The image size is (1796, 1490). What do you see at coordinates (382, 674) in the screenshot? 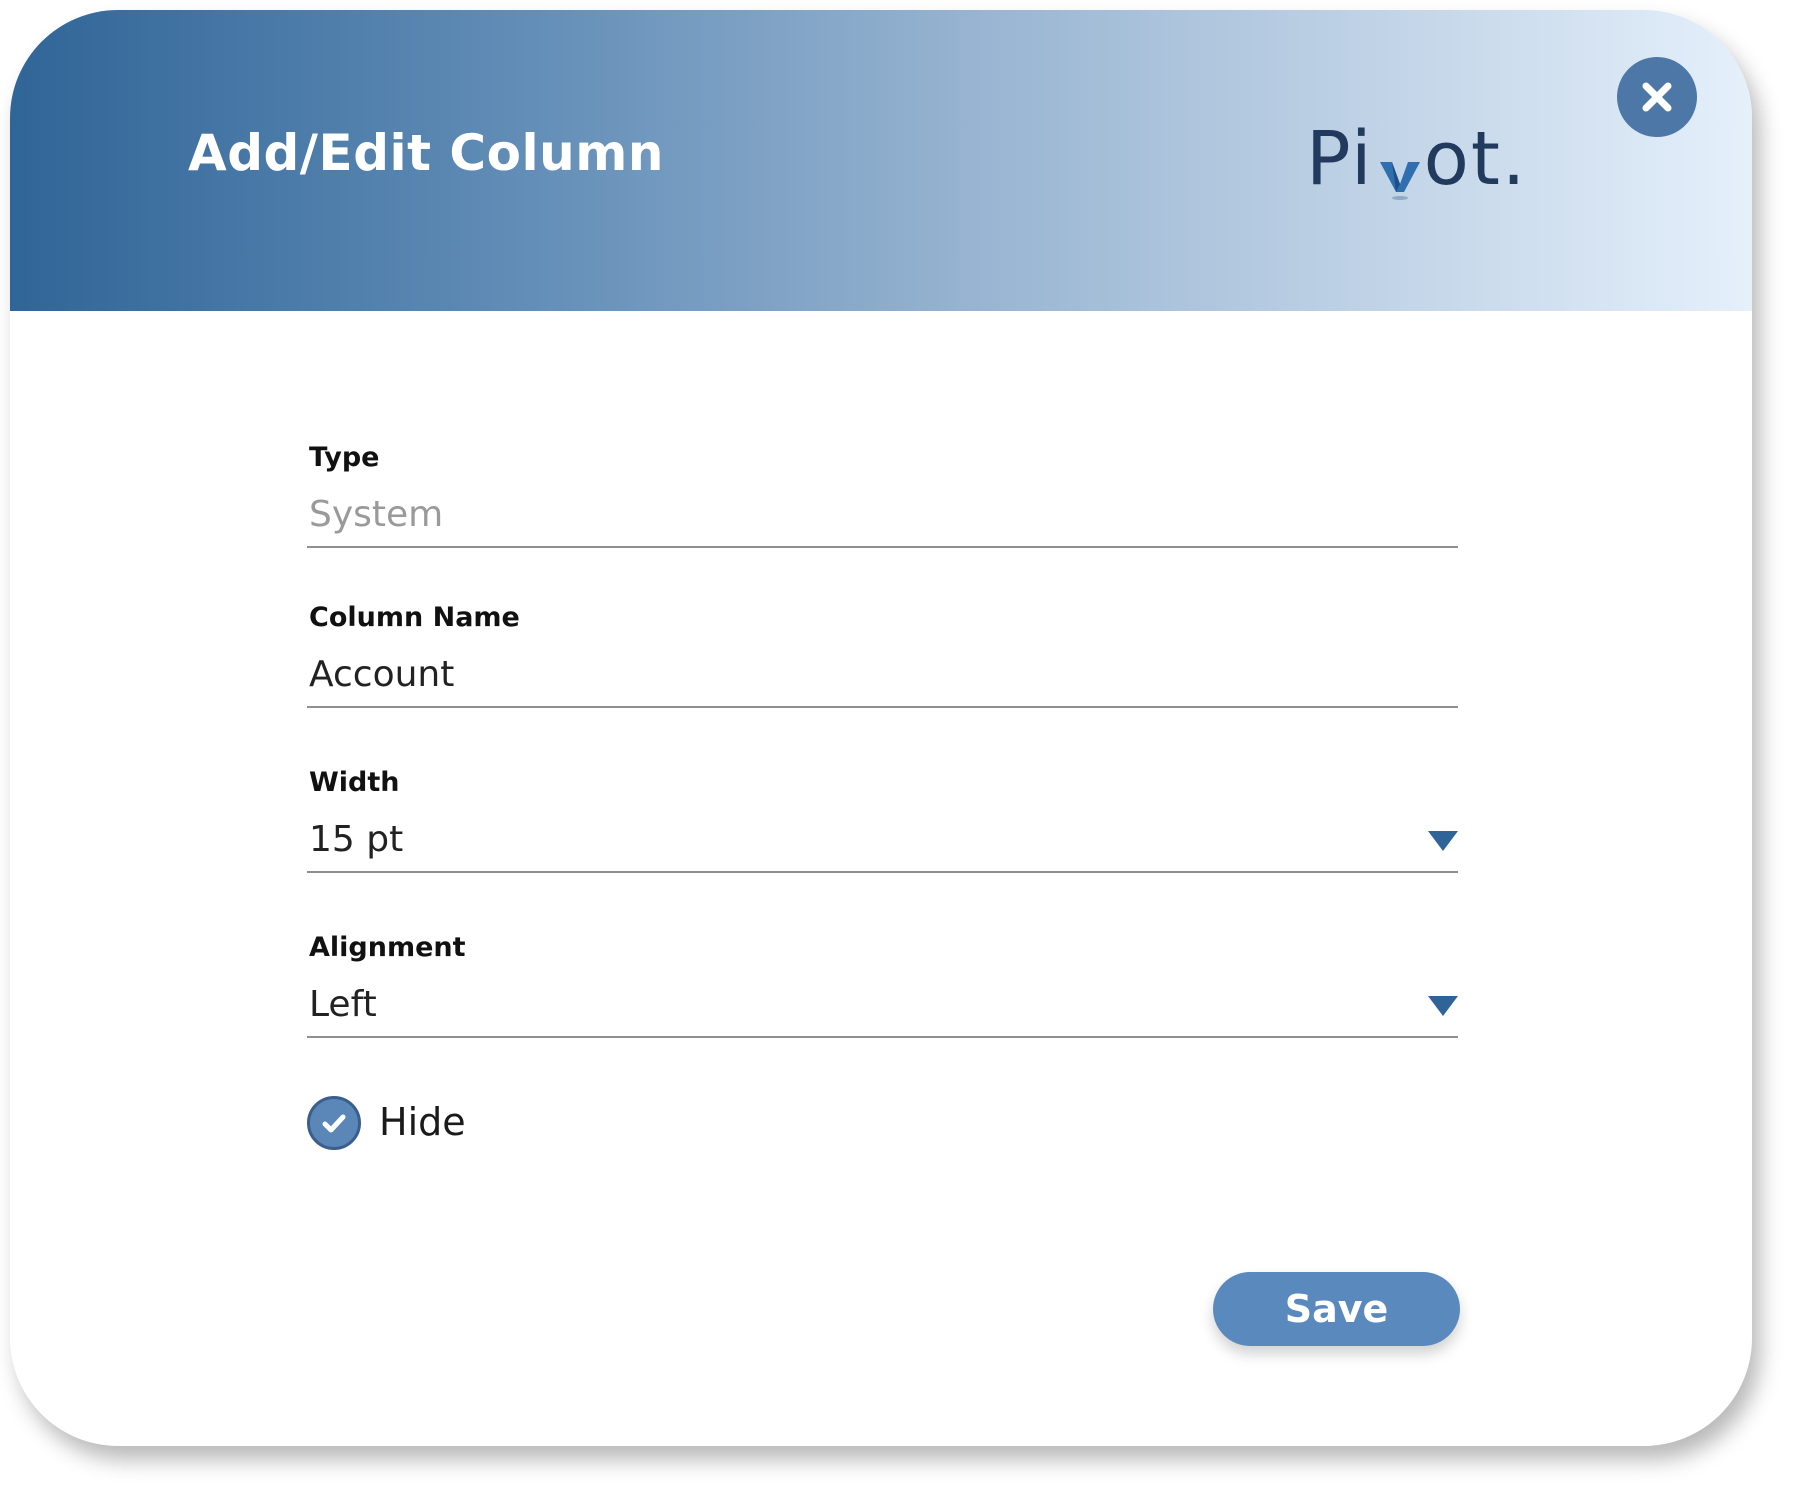
I see `column-name-value: Account` at bounding box center [382, 674].